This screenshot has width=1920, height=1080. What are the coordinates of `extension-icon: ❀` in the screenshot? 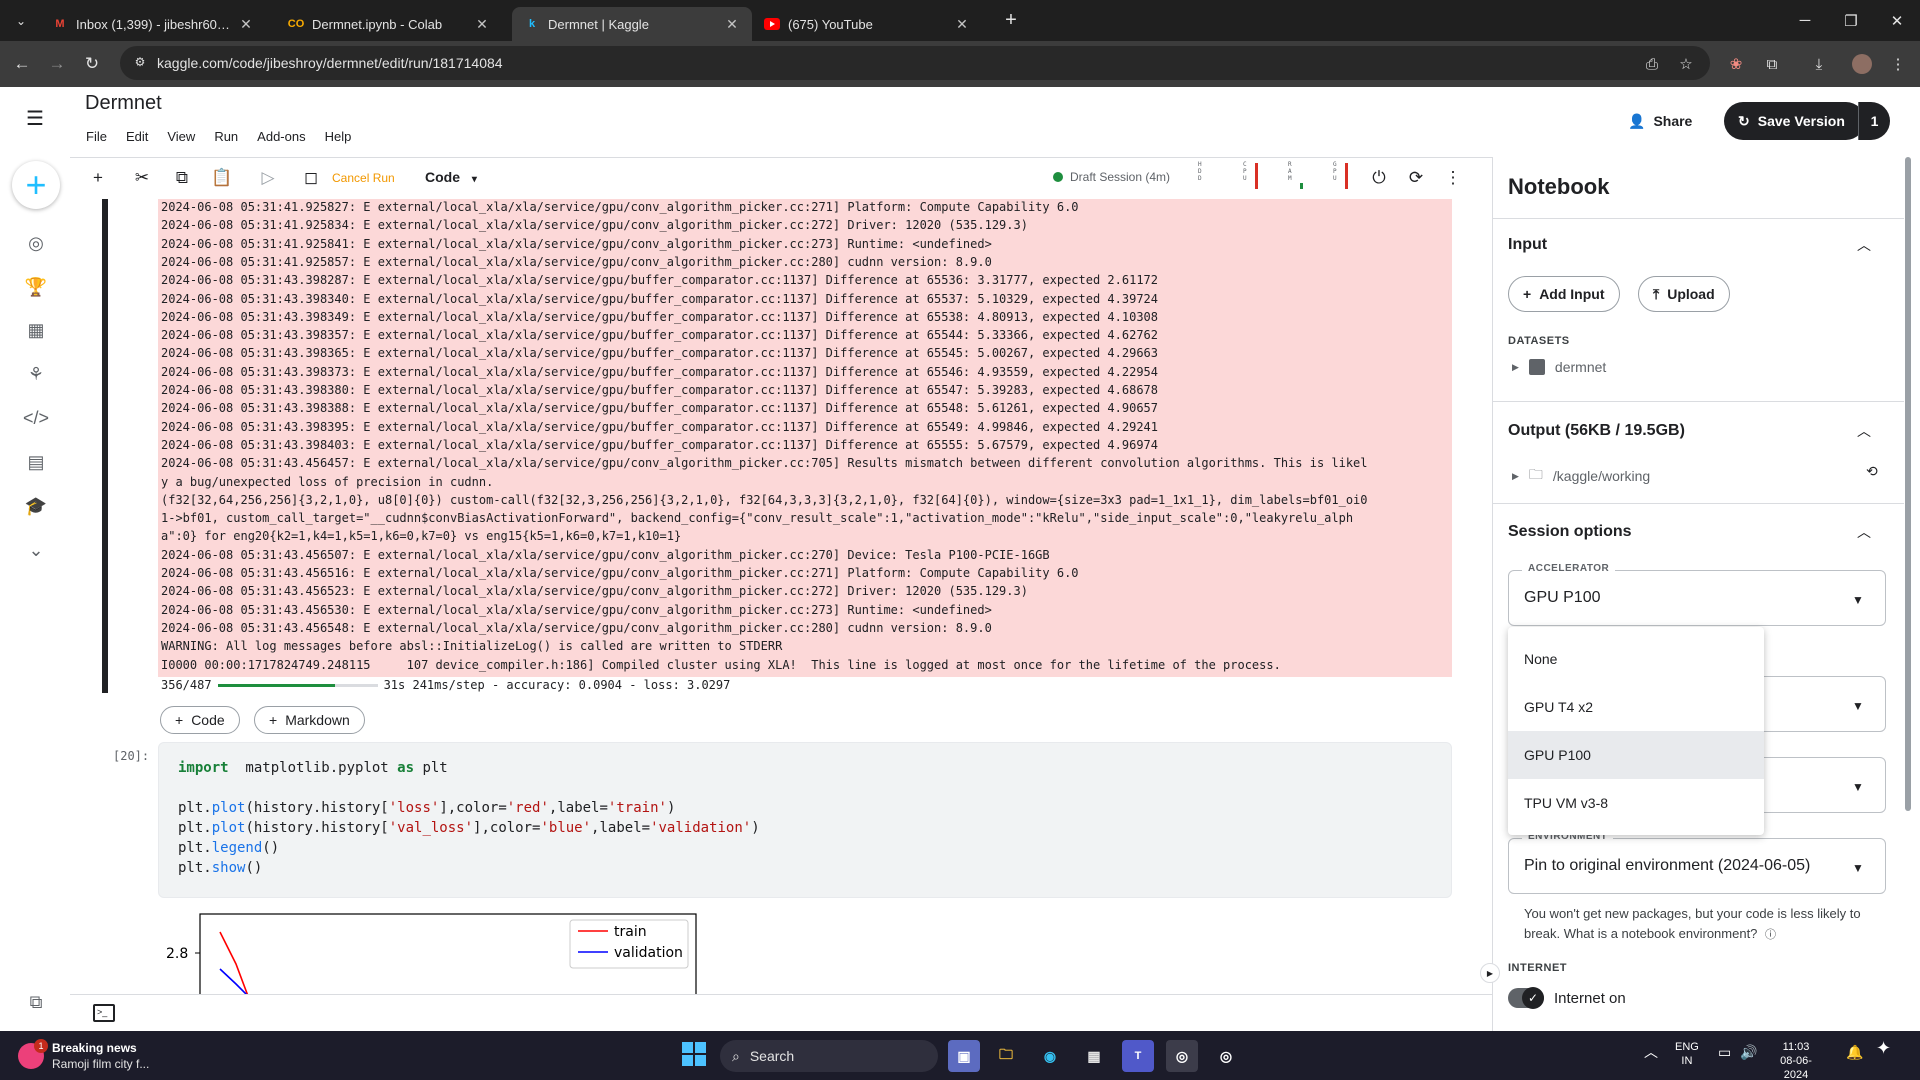 It's located at (1736, 64).